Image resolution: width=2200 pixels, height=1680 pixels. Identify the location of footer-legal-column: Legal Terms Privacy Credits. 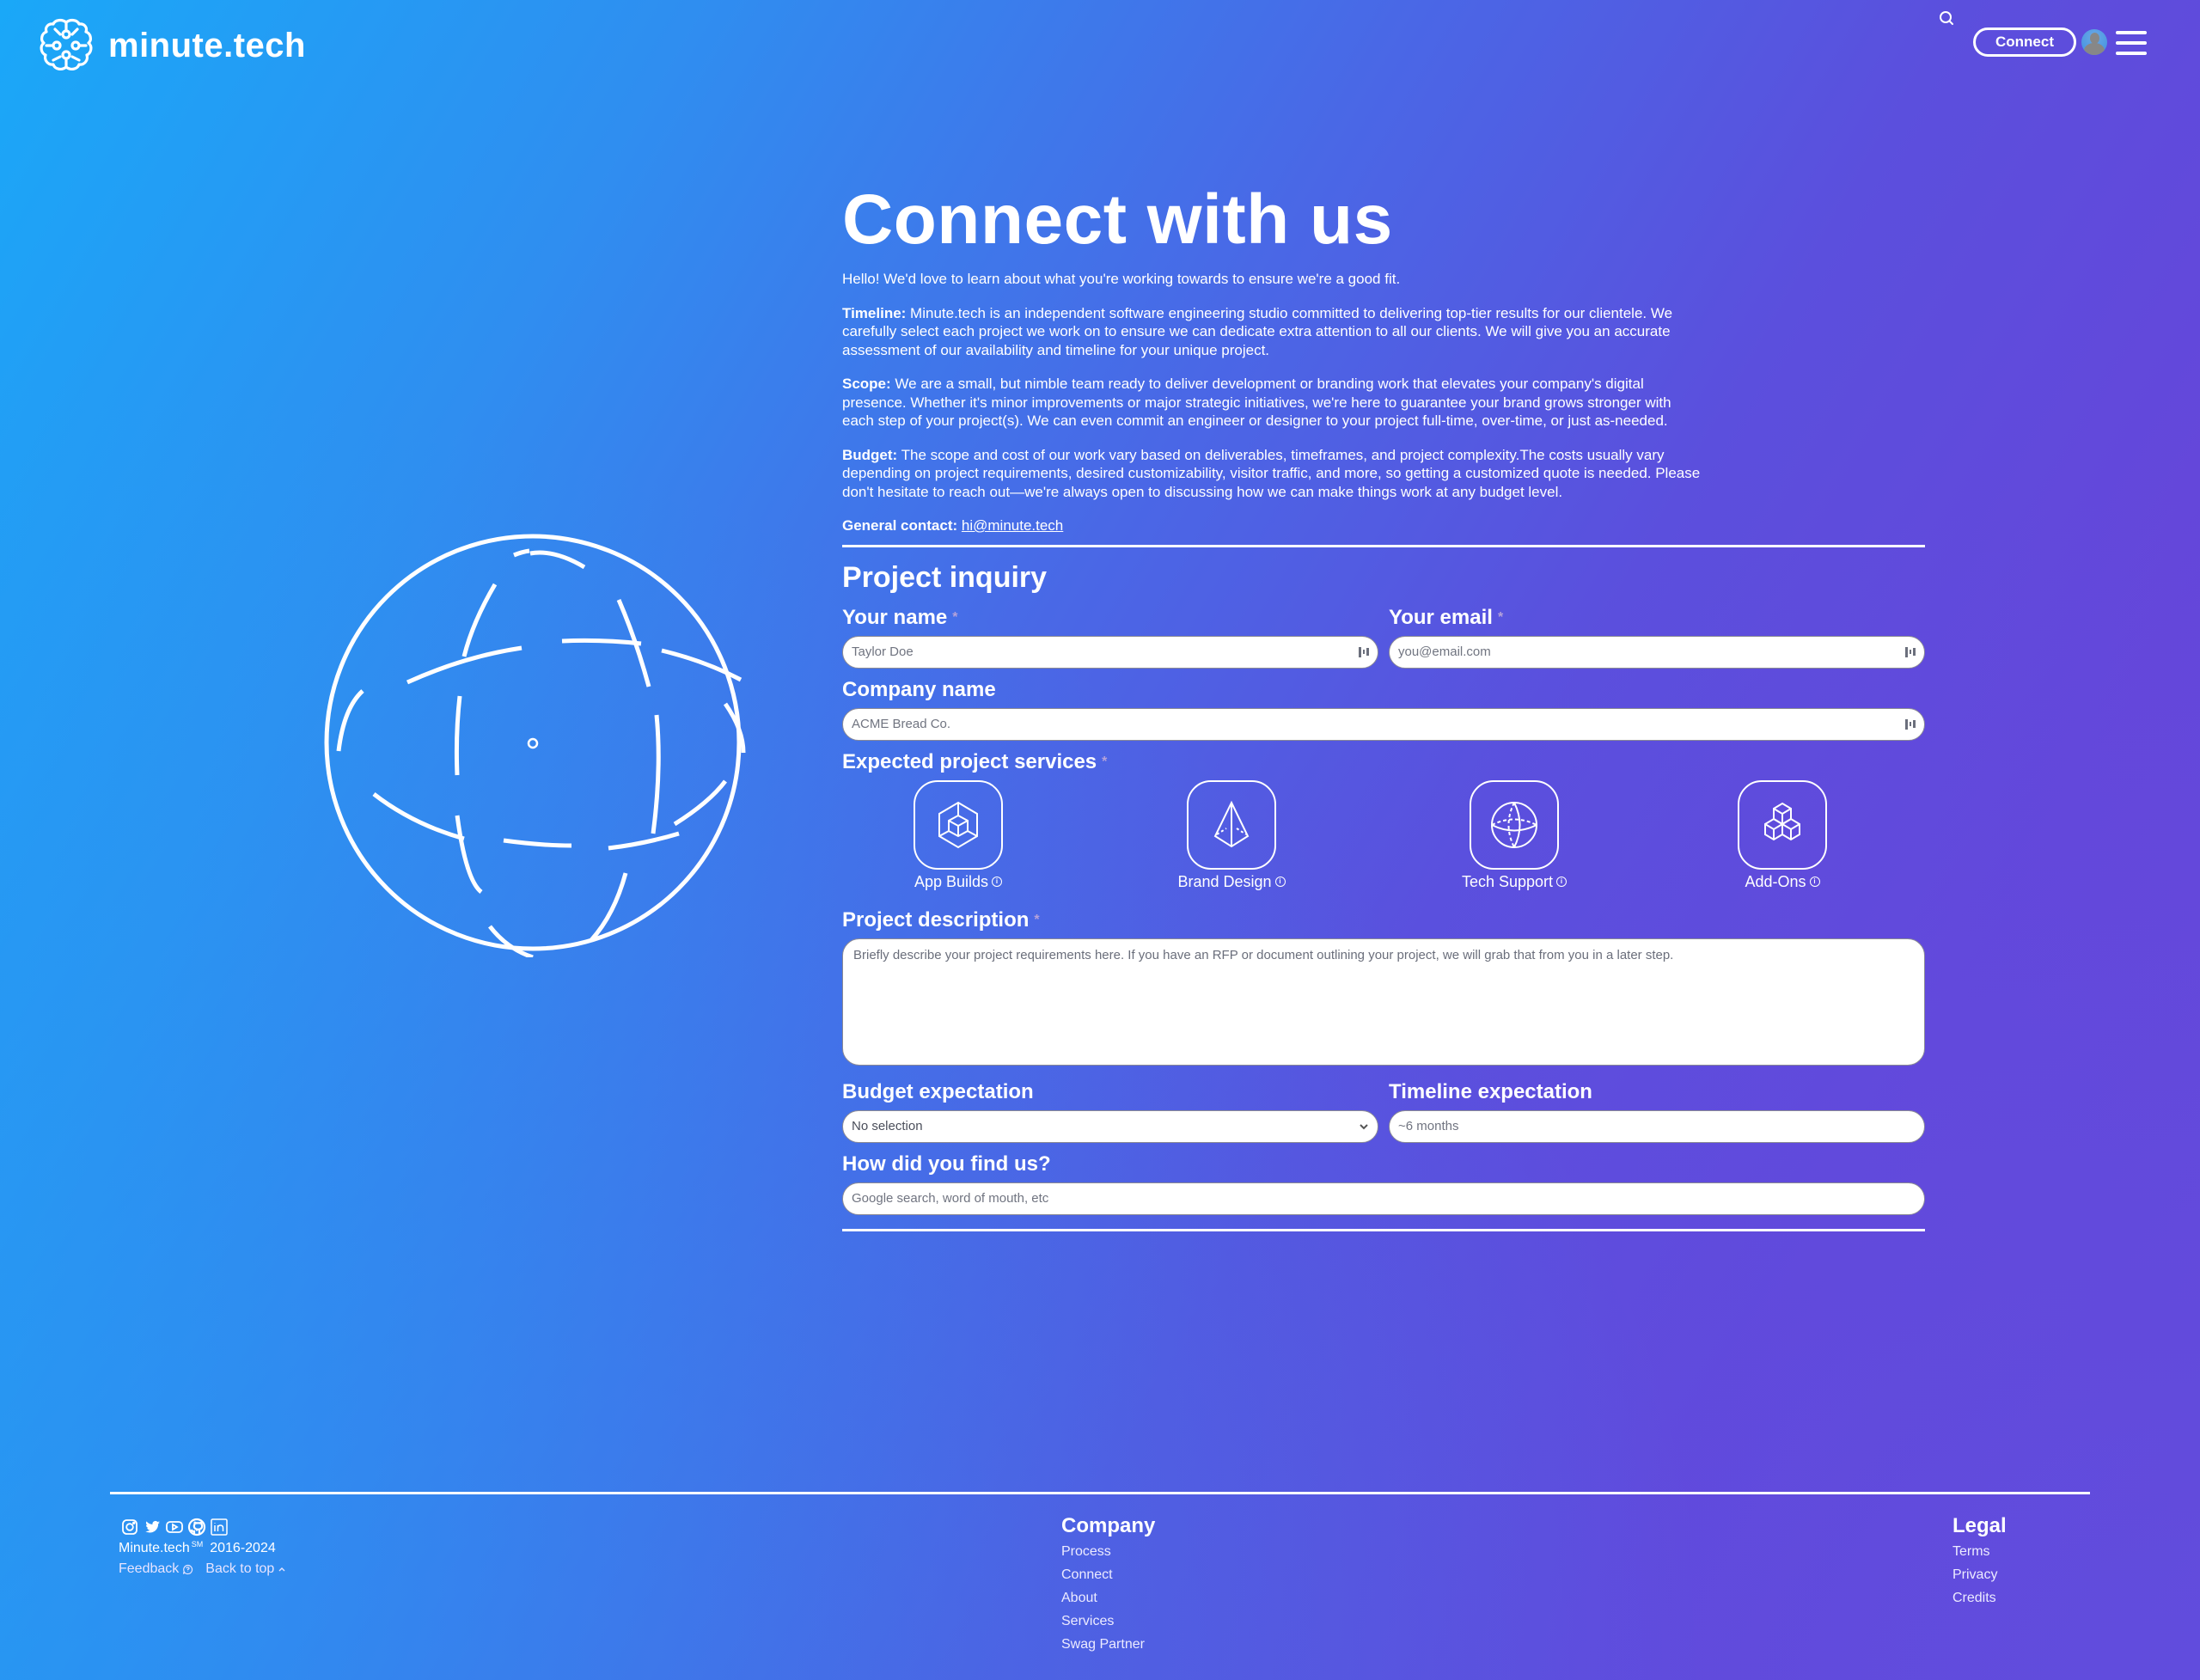
(1979, 1561).